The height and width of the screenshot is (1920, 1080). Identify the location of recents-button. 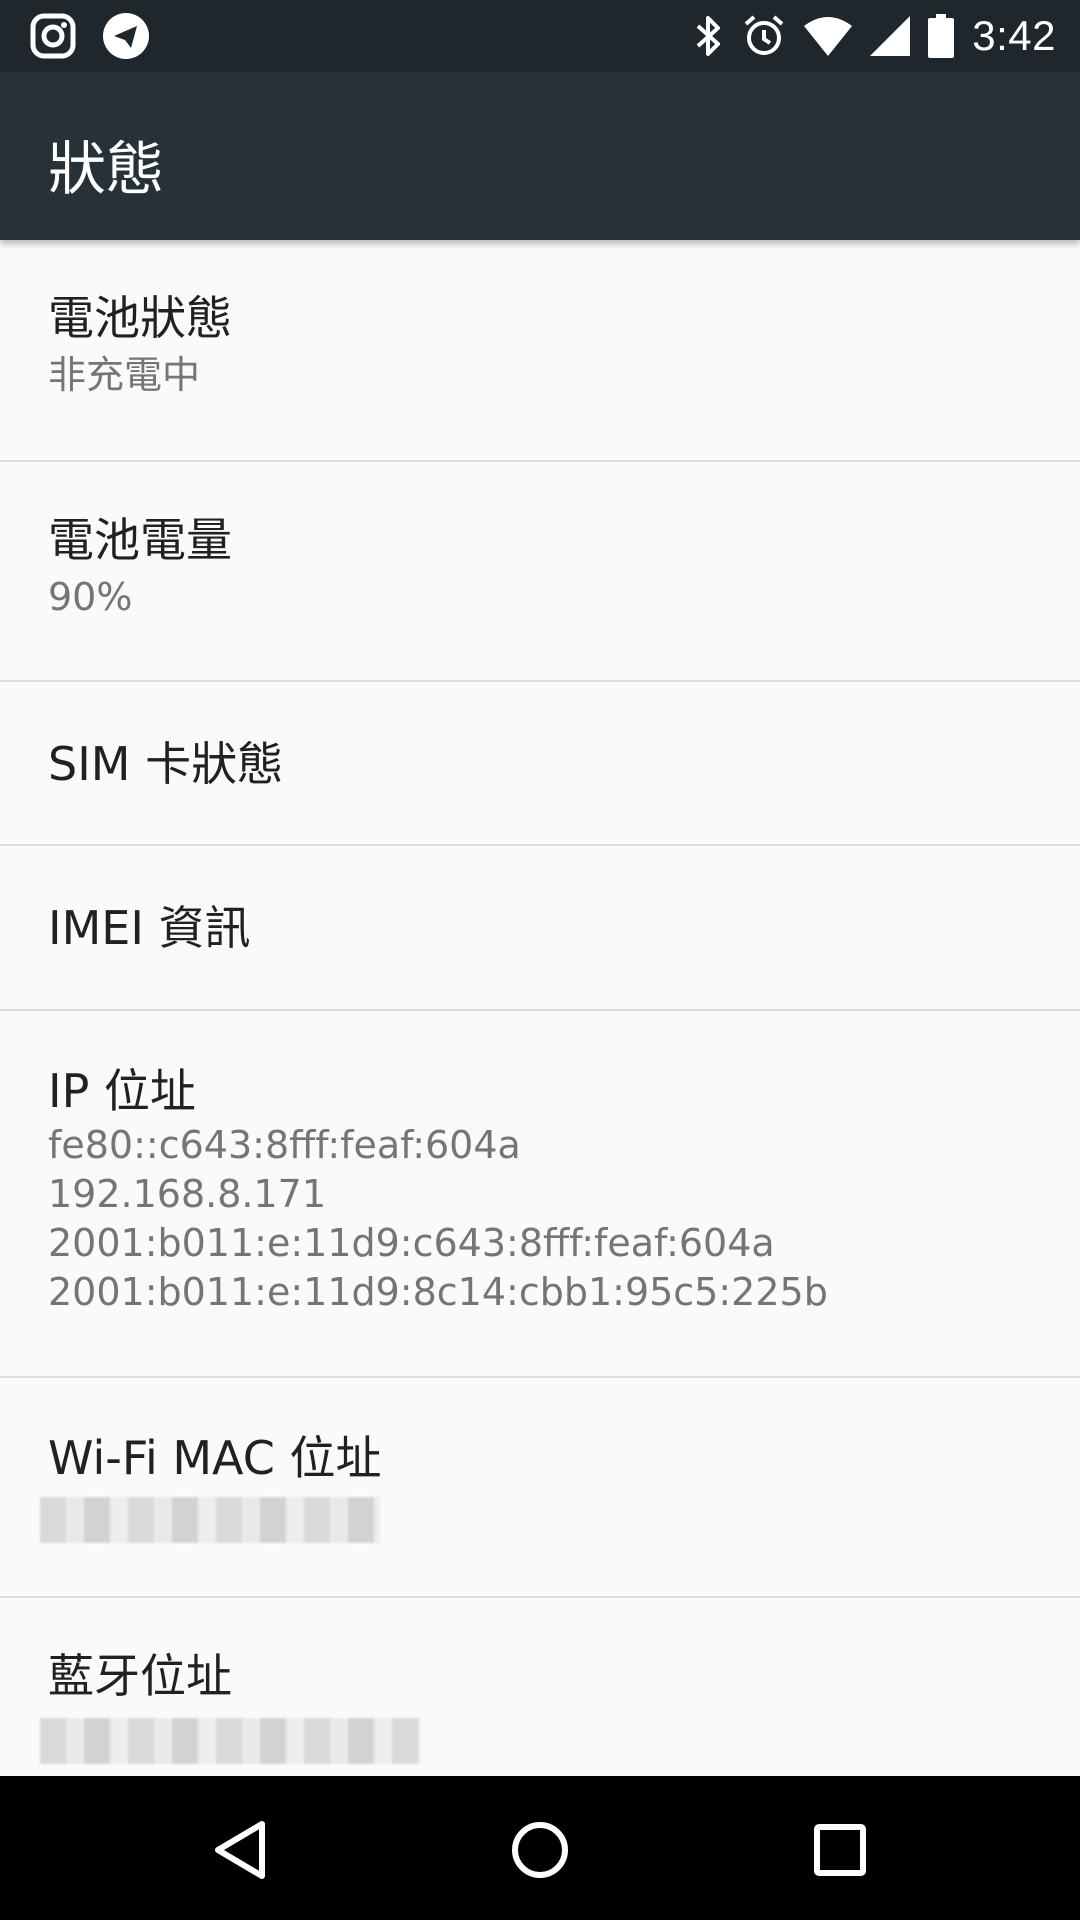
(840, 1852).